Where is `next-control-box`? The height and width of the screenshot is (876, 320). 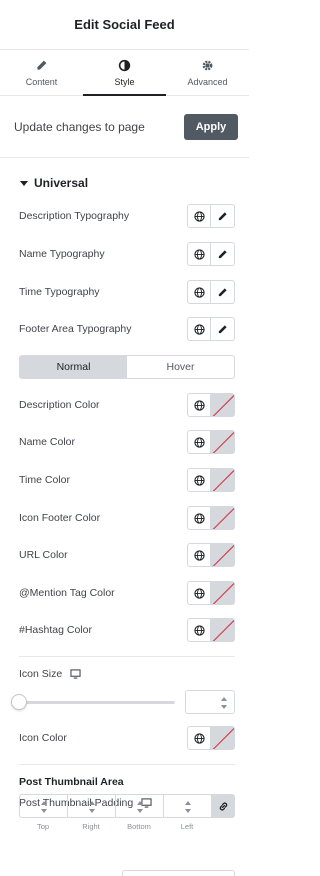
next-control-box is located at coordinates (178, 873).